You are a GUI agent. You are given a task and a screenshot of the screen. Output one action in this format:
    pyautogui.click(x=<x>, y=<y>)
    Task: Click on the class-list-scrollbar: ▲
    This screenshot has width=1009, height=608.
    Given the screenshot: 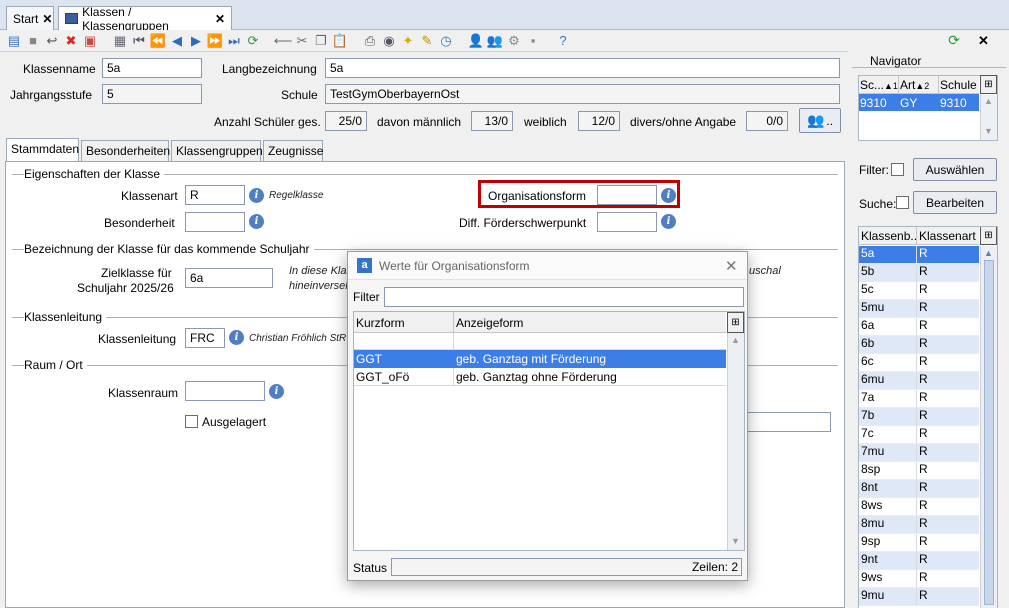 What is the action you would take?
    pyautogui.click(x=988, y=427)
    